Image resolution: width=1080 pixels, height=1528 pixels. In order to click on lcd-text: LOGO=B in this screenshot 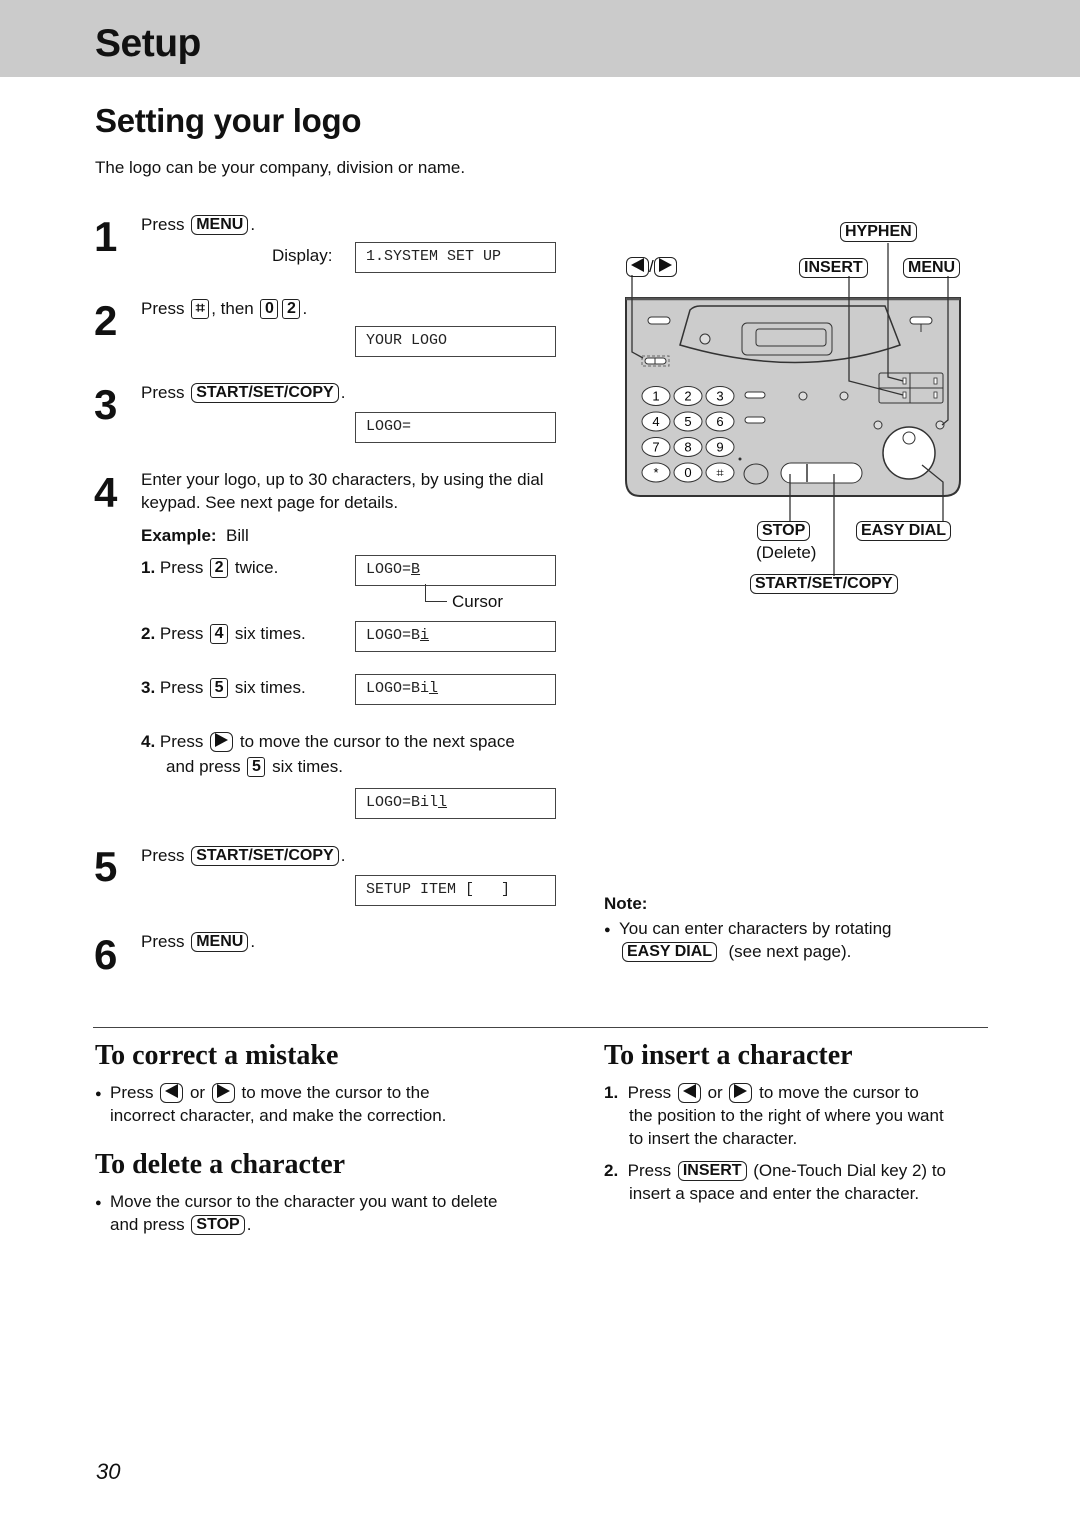, I will do `click(393, 635)`.